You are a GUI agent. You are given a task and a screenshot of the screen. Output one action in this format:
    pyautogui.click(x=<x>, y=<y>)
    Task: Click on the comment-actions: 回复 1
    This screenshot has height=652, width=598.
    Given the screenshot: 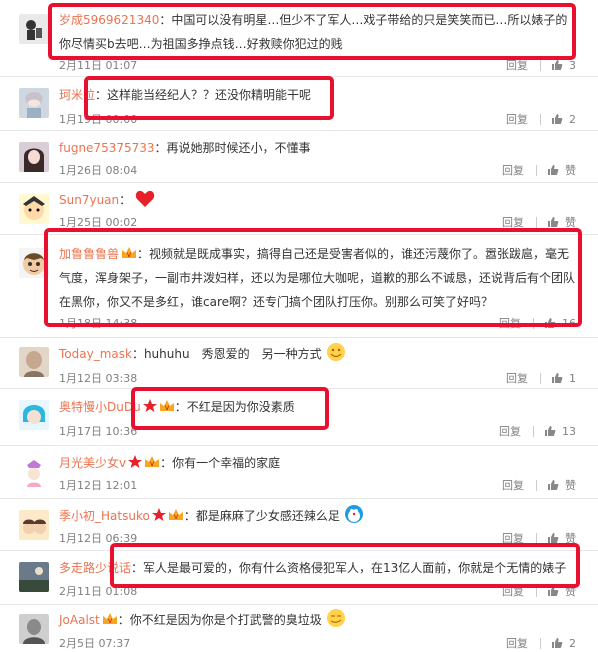 What is the action you would take?
    pyautogui.click(x=541, y=378)
    